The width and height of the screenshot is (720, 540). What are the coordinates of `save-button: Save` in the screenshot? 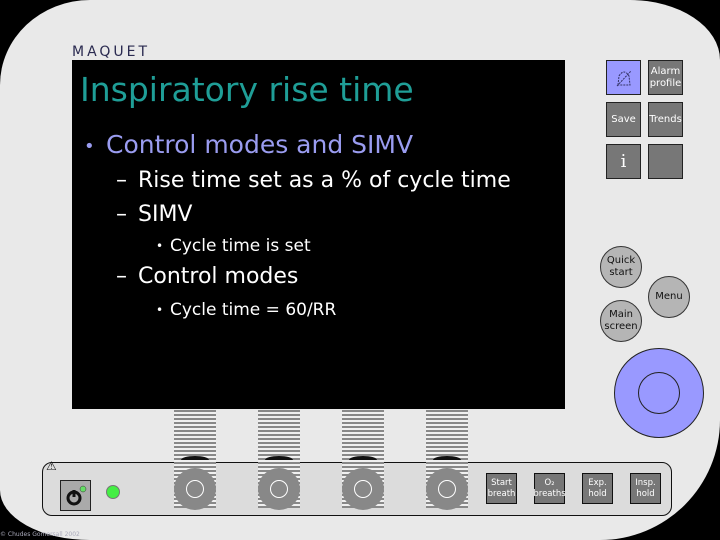 It's located at (623, 119).